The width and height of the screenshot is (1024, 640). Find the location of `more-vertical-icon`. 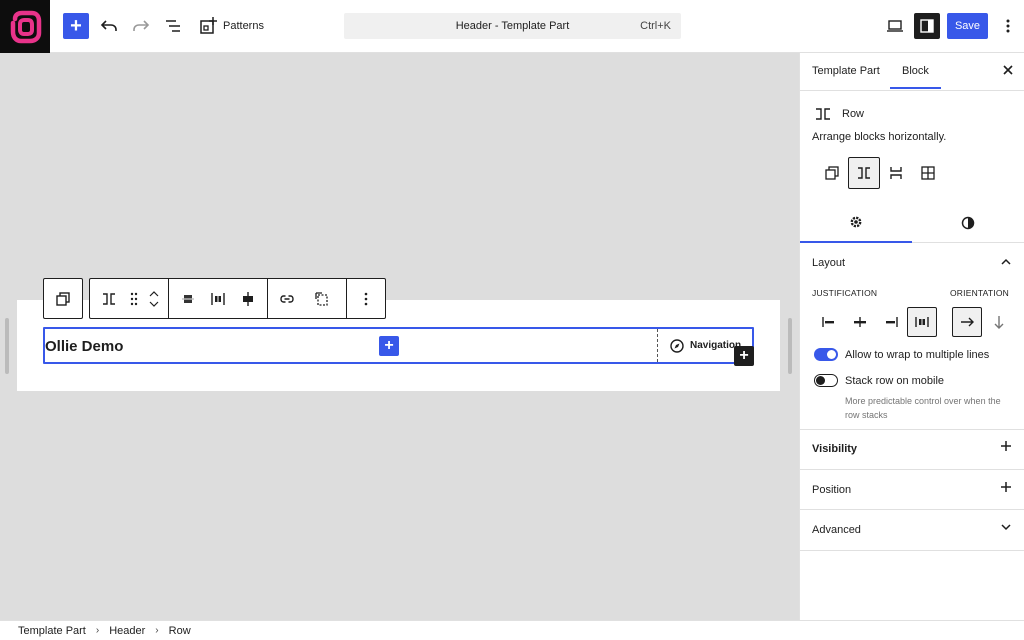

more-vertical-icon is located at coordinates (366, 298).